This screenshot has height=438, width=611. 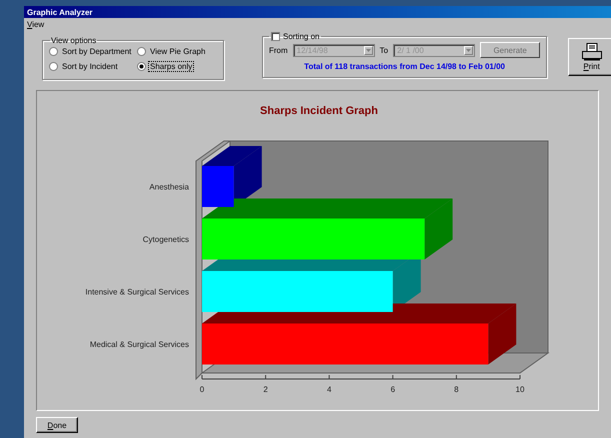 What do you see at coordinates (169, 187) in the screenshot?
I see `category-label: Anesthesia` at bounding box center [169, 187].